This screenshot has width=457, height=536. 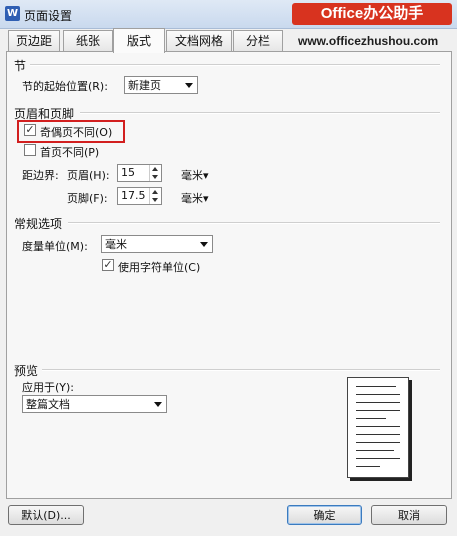 I want to click on unit-value: 毫米, so click(x=116, y=244).